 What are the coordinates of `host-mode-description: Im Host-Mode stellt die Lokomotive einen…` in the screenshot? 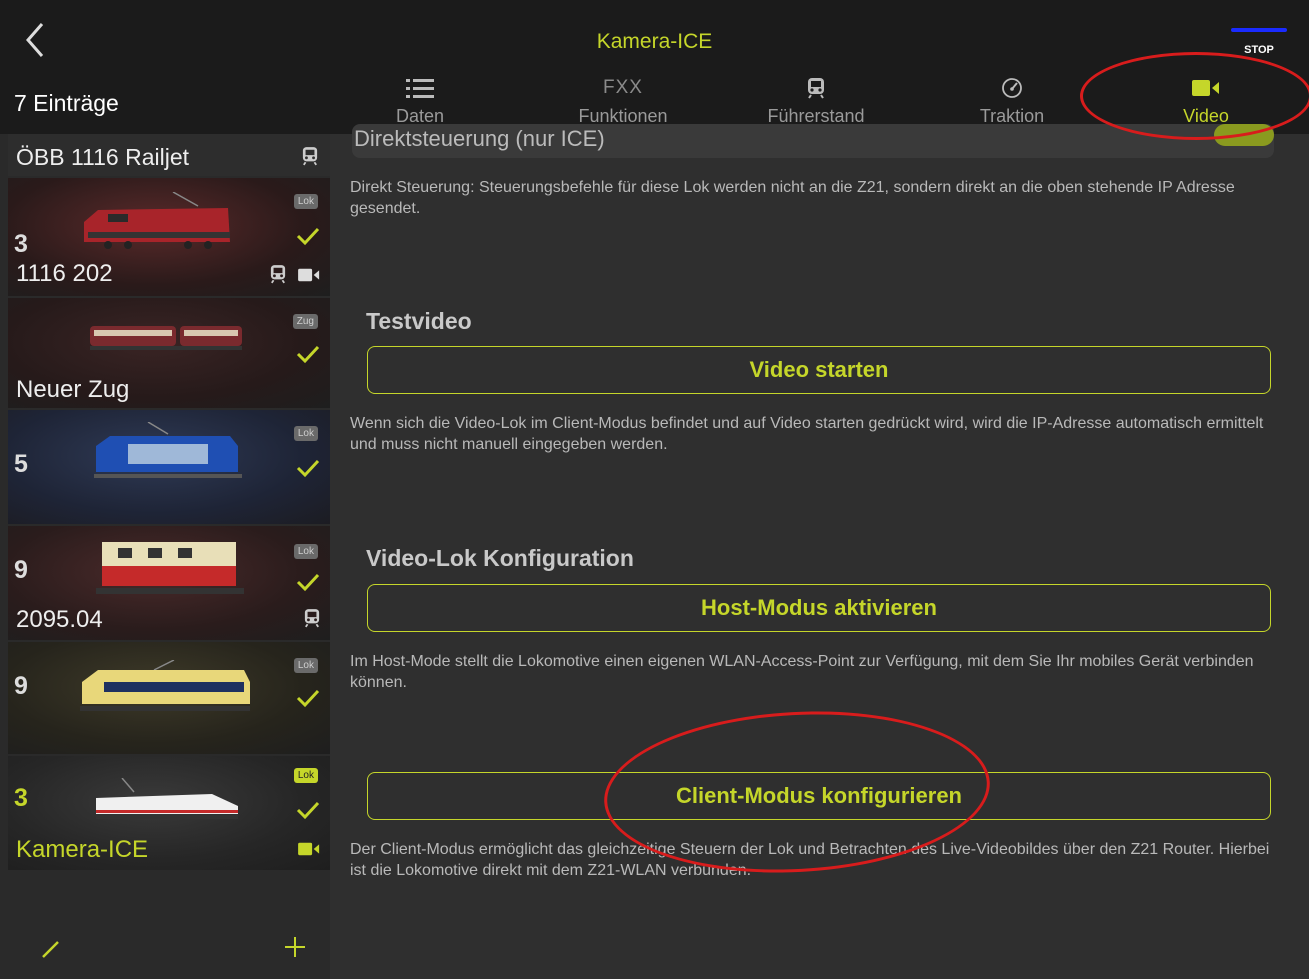 It's located at (802, 672).